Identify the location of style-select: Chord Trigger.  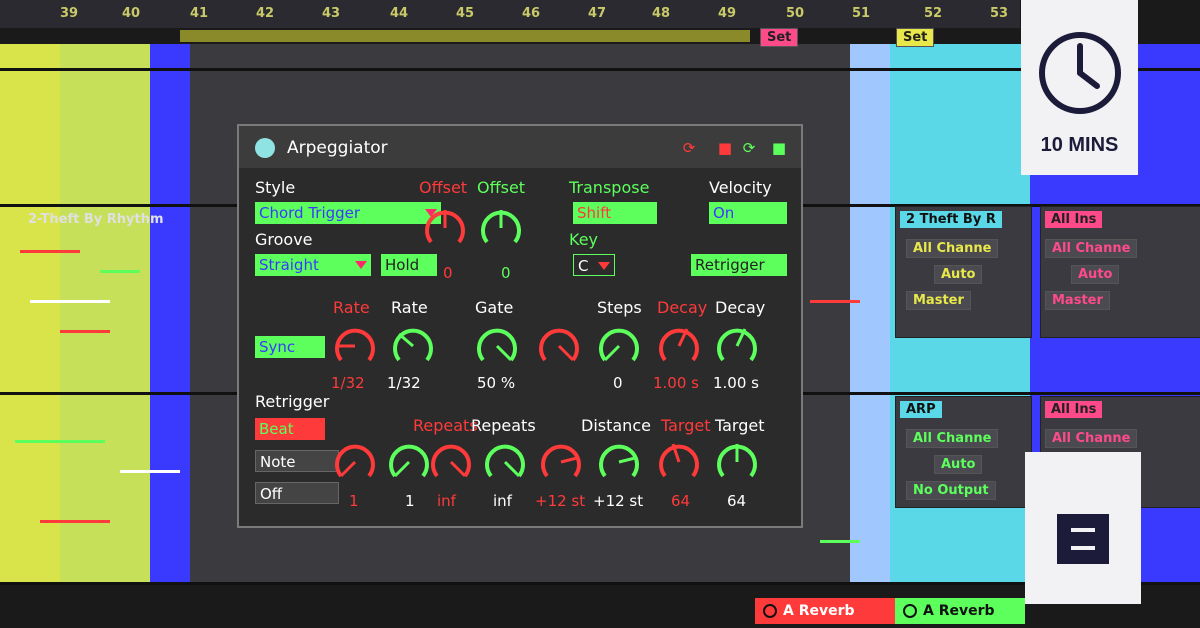
(348, 213).